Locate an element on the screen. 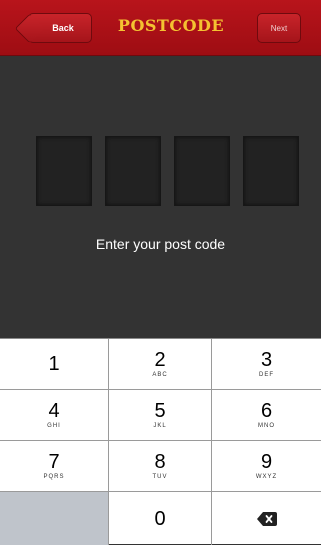 This screenshot has width=321, height=545. key-1: 1 is located at coordinates (54, 364).